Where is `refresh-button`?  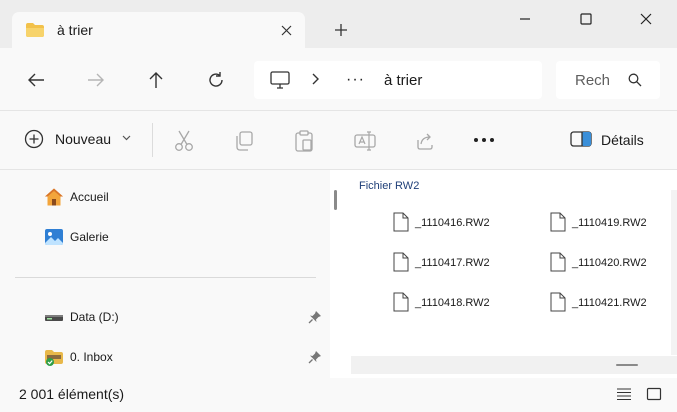
refresh-button is located at coordinates (216, 80).